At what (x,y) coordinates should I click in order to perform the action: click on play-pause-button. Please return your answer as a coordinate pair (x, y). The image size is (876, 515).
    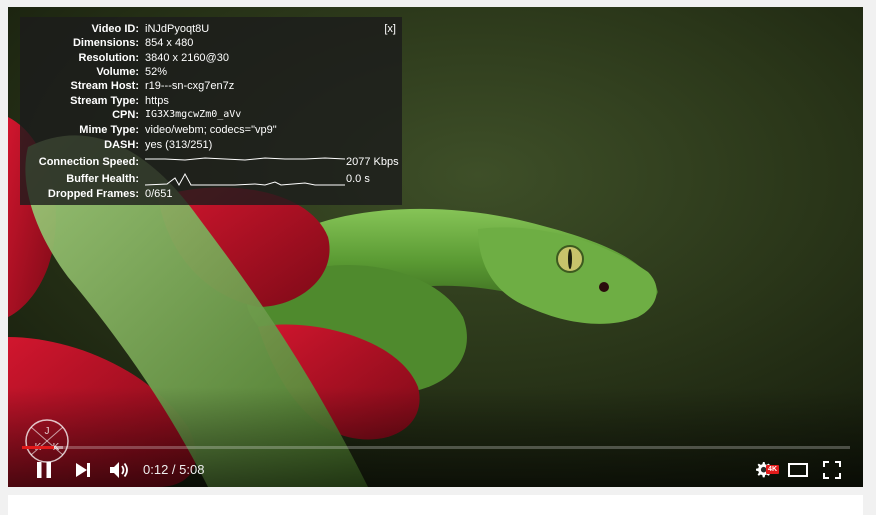
    Looking at the image, I should click on (44, 470).